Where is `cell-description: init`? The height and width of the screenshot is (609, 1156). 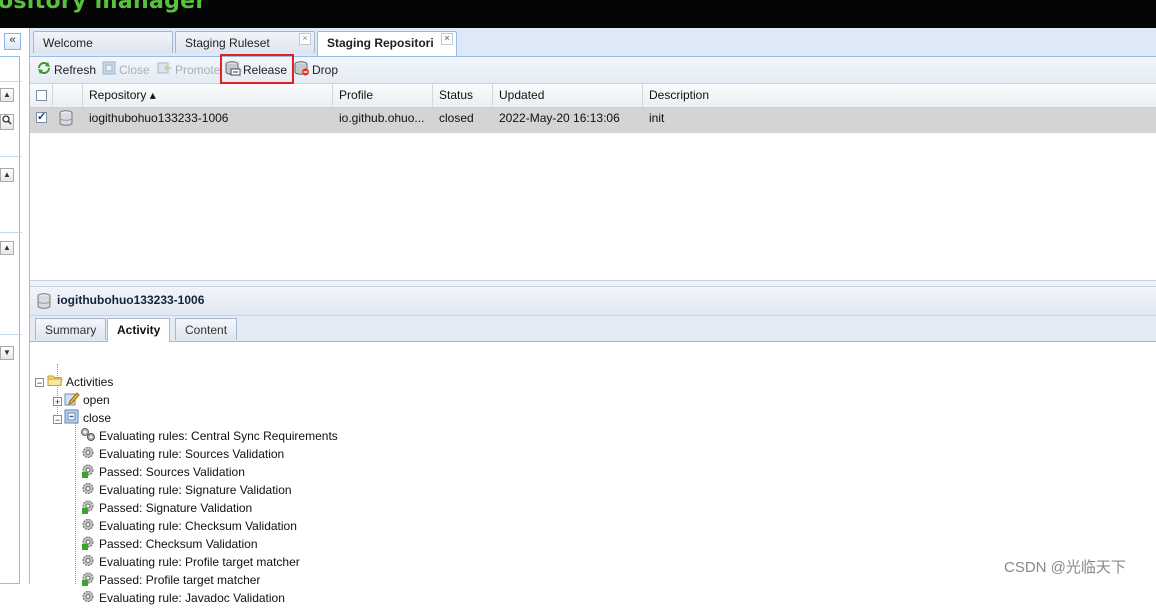 cell-description: init is located at coordinates (657, 118).